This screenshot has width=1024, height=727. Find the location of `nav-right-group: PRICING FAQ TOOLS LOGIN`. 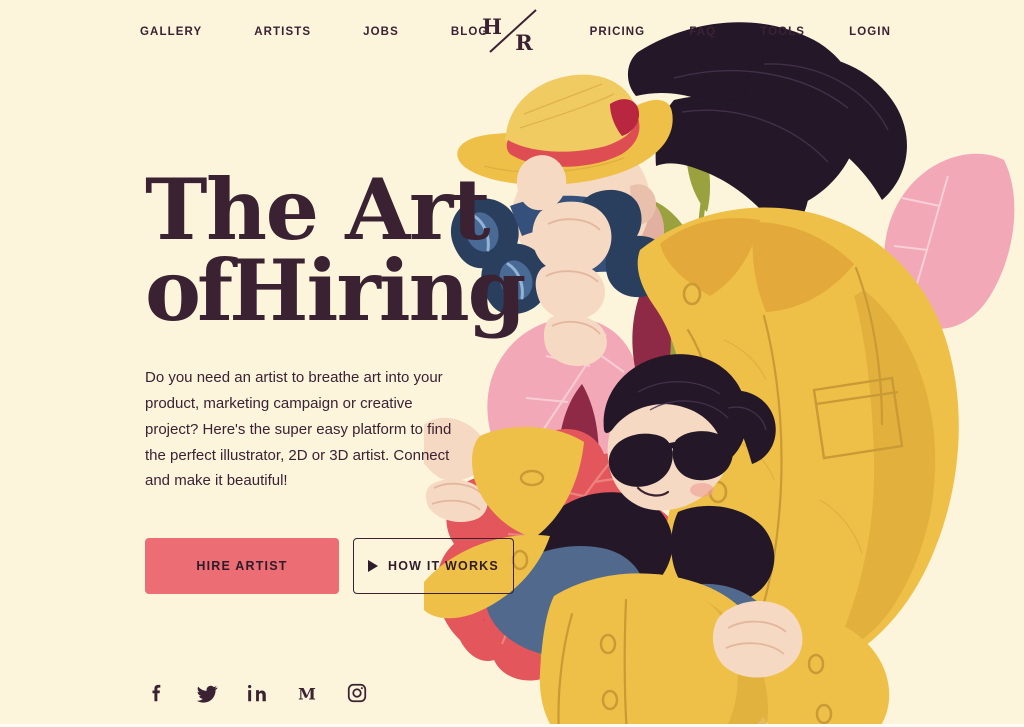

nav-right-group: PRICING FAQ TOOLS LOGIN is located at coordinates (740, 32).